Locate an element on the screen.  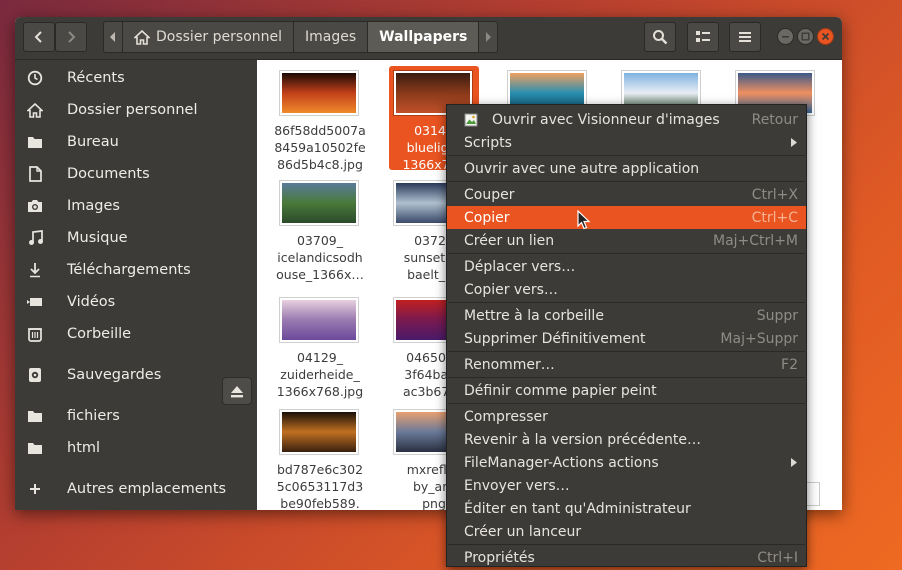
menu-item-label: Propriétés is located at coordinates (499, 557).